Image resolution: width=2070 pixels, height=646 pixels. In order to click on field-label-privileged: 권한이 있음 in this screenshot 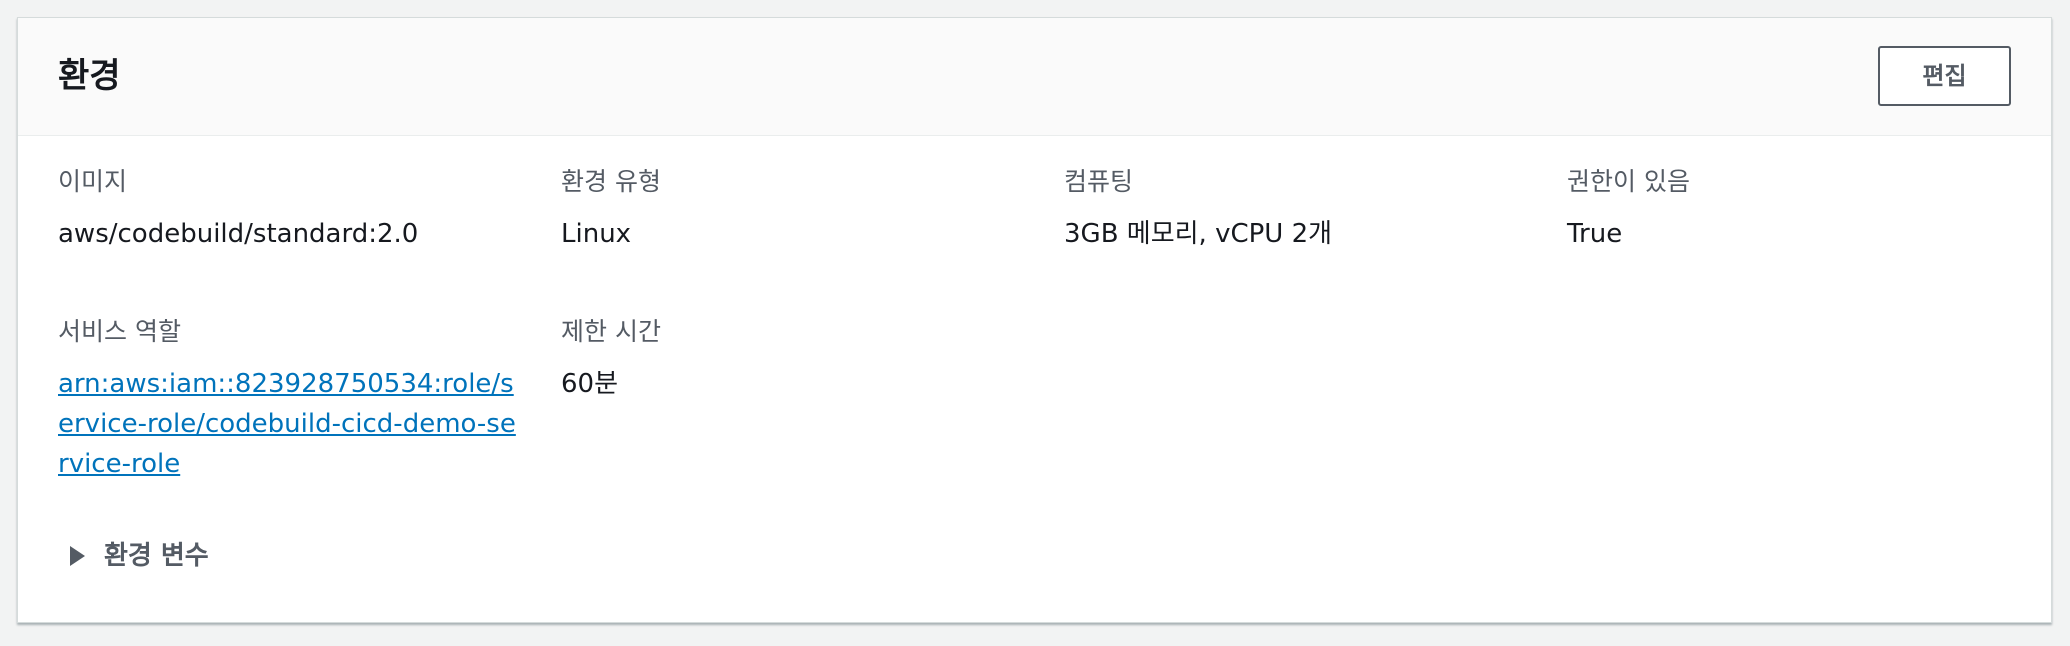, I will do `click(1628, 181)`.